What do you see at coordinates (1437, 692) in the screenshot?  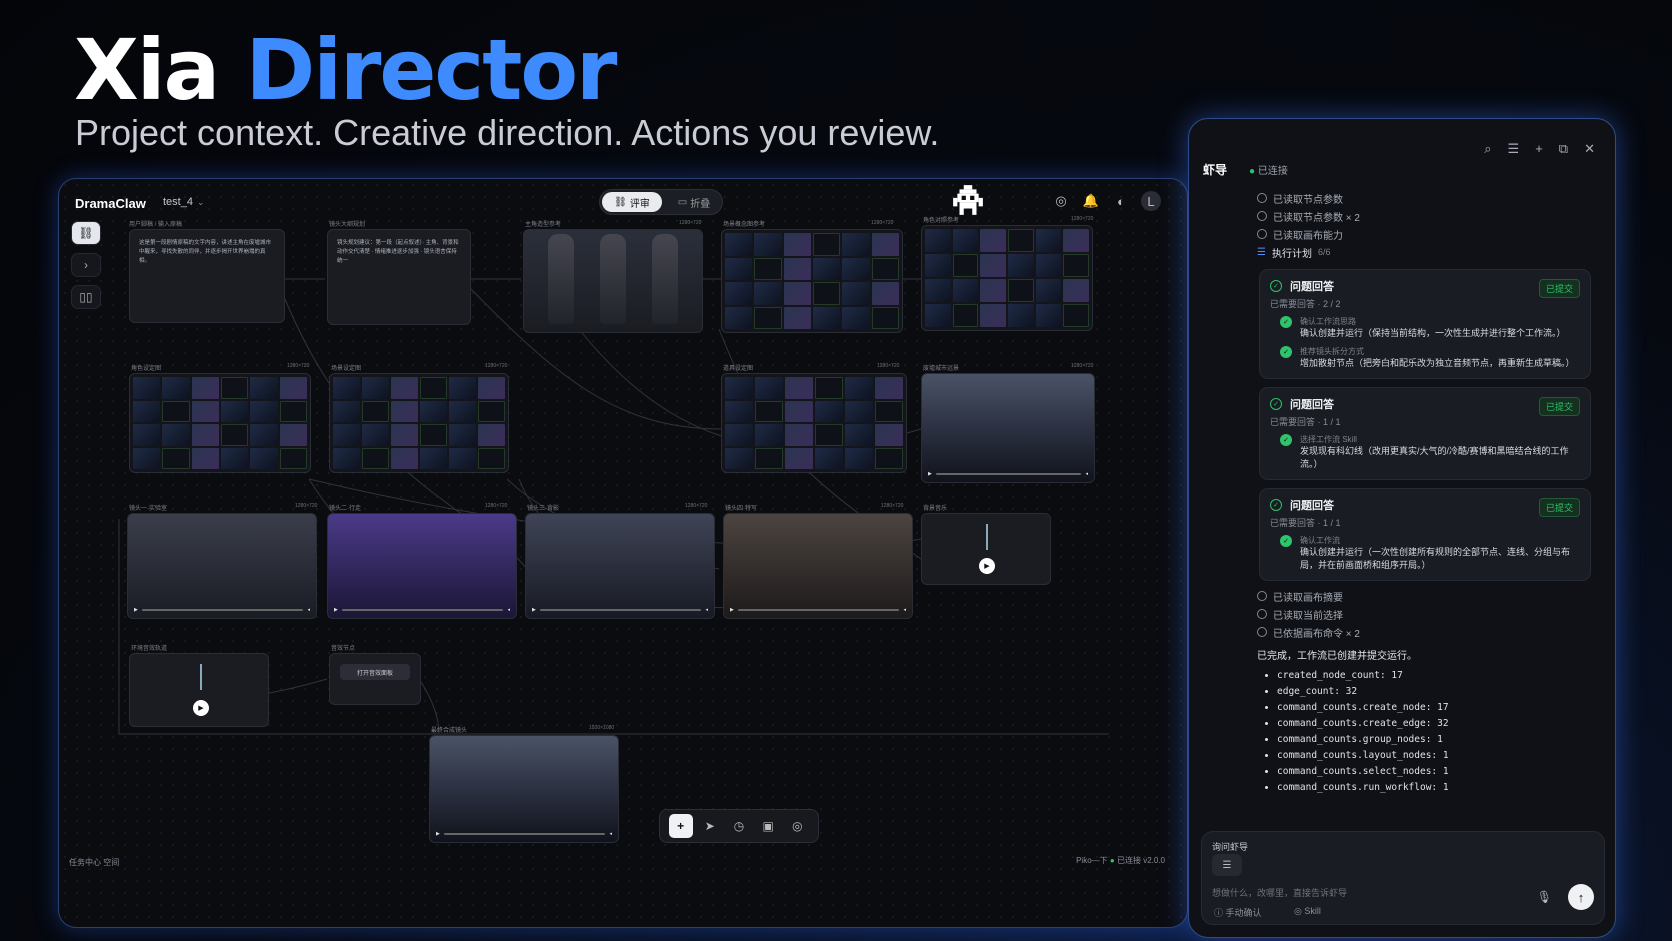 I see `stat-item: edge_count: 32` at bounding box center [1437, 692].